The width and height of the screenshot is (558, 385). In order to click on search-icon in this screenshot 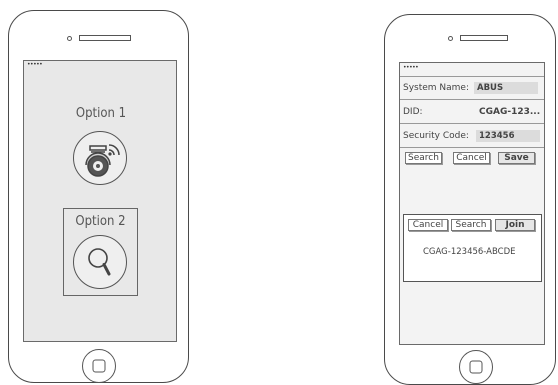, I will do `click(100, 262)`.